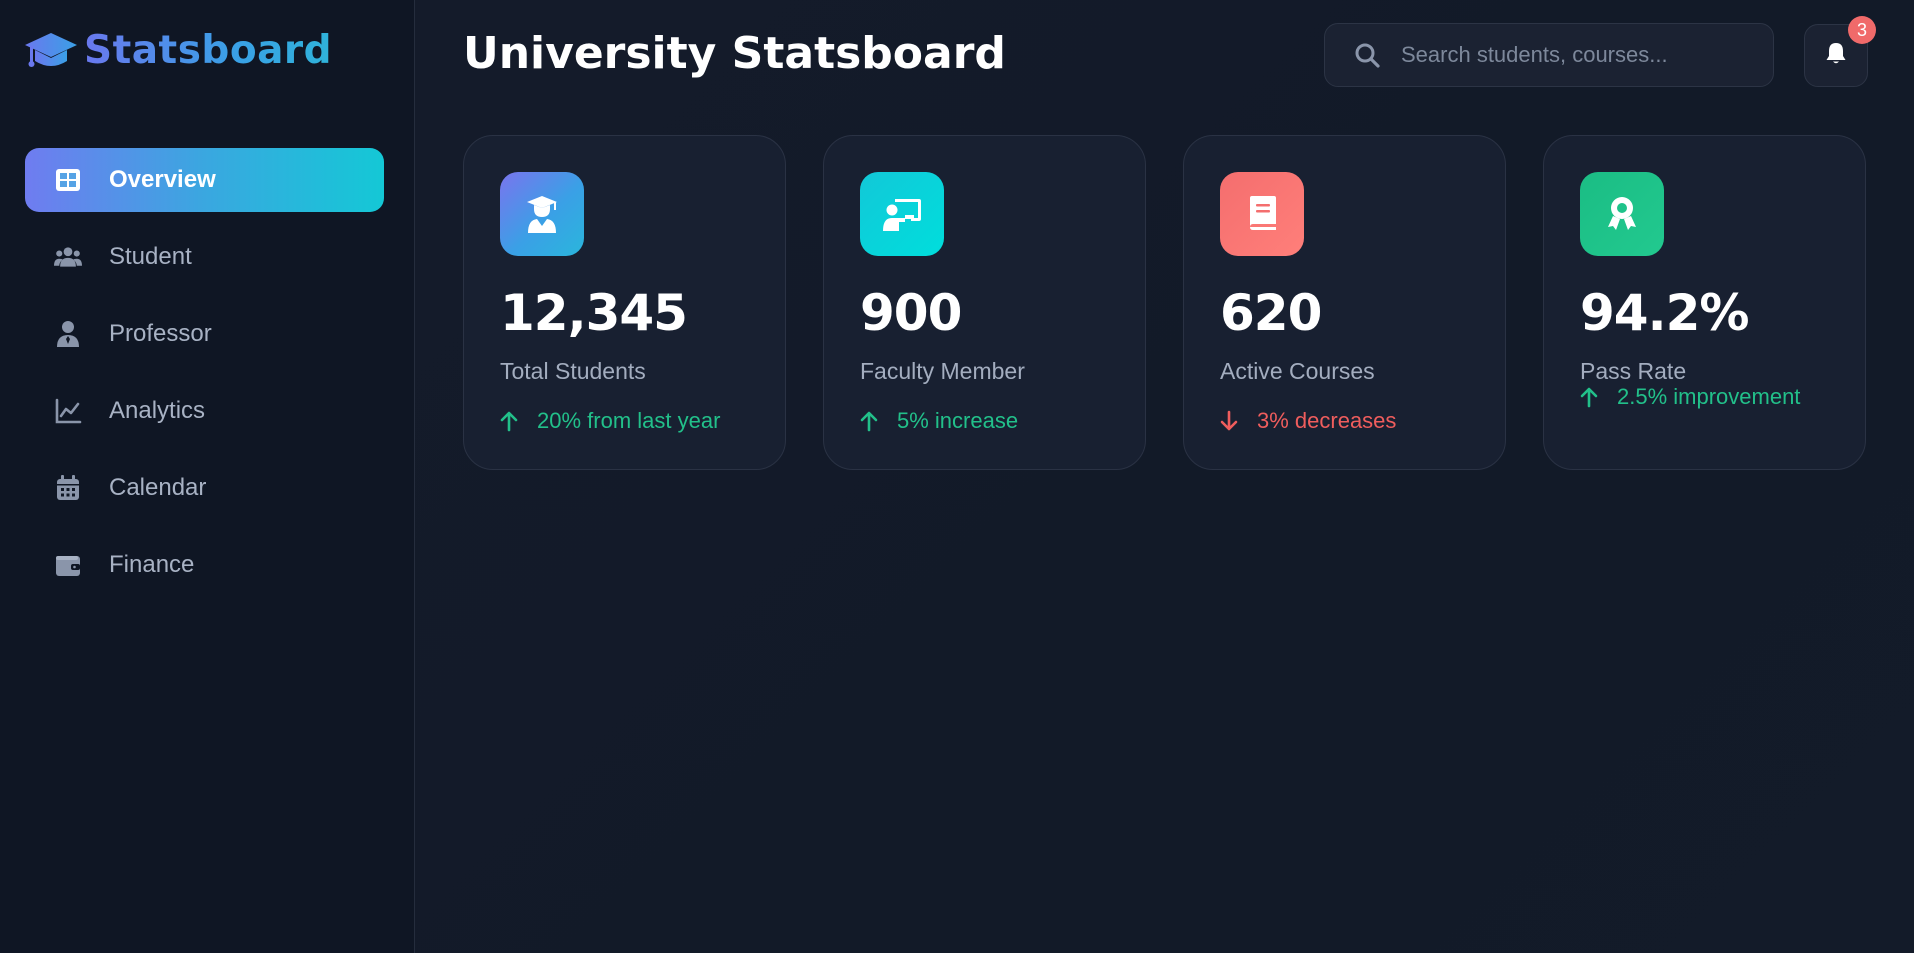 Image resolution: width=1914 pixels, height=953 pixels. What do you see at coordinates (958, 420) in the screenshot?
I see `stat-trend-text: 5% increase` at bounding box center [958, 420].